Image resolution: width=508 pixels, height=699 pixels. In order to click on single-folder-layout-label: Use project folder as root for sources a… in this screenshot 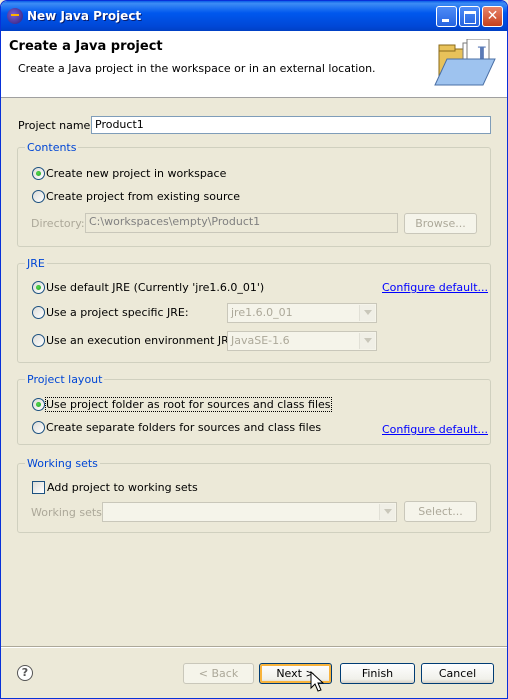, I will do `click(188, 404)`.